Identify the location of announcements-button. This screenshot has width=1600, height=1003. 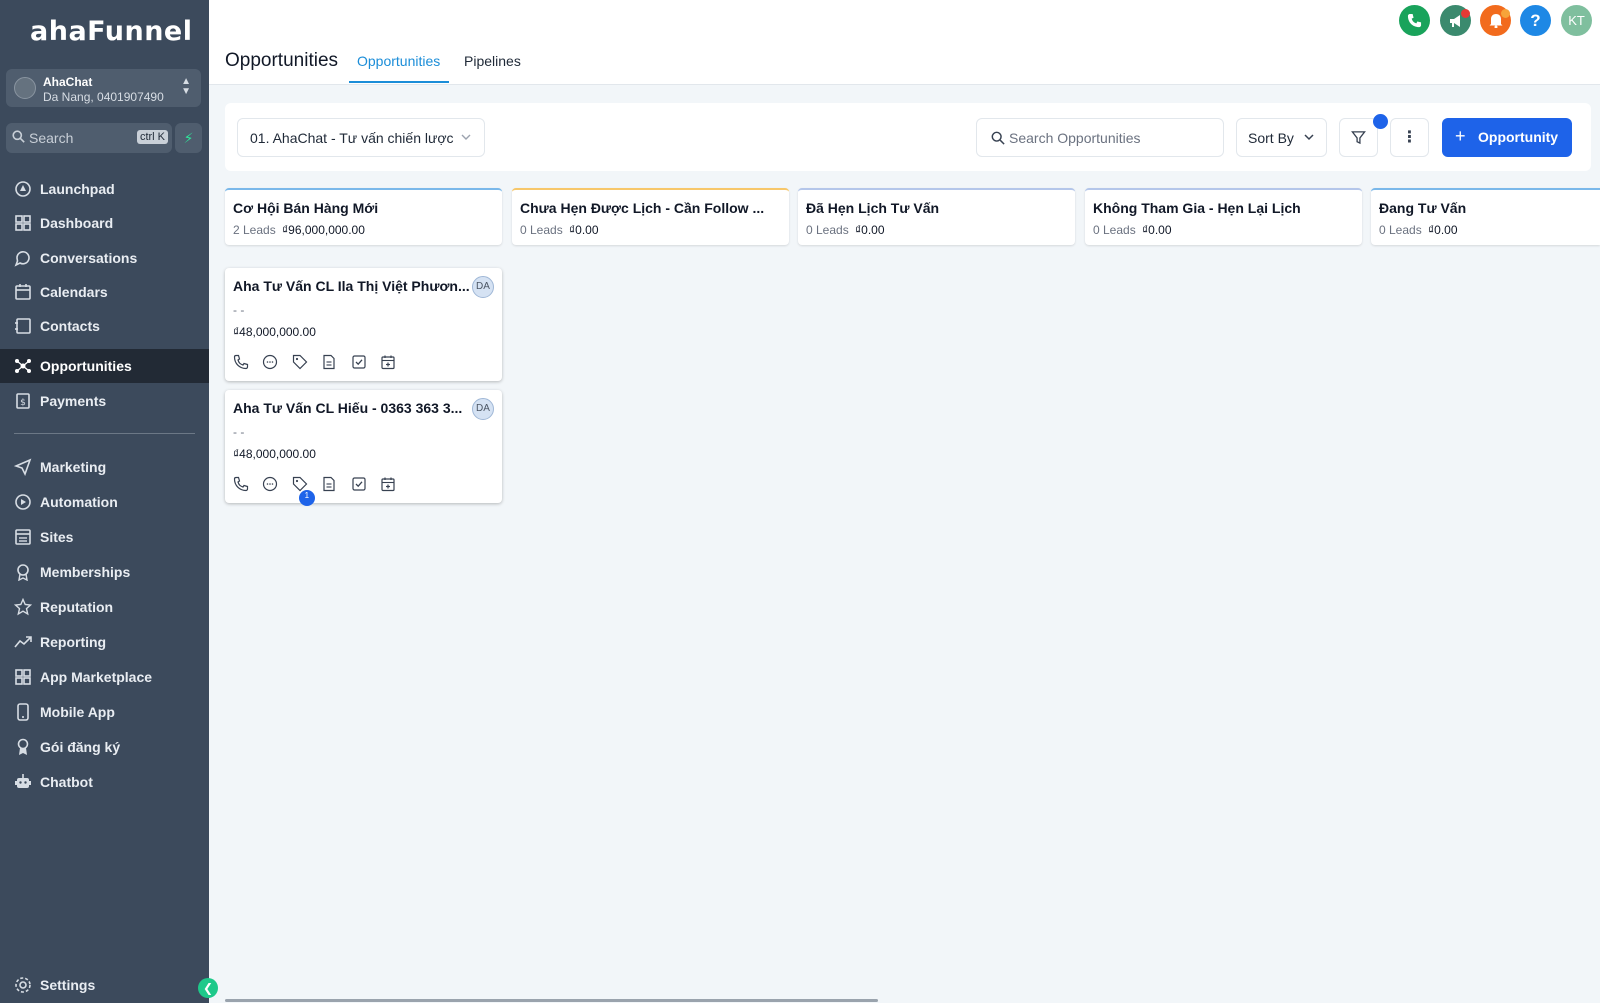
(1455, 20).